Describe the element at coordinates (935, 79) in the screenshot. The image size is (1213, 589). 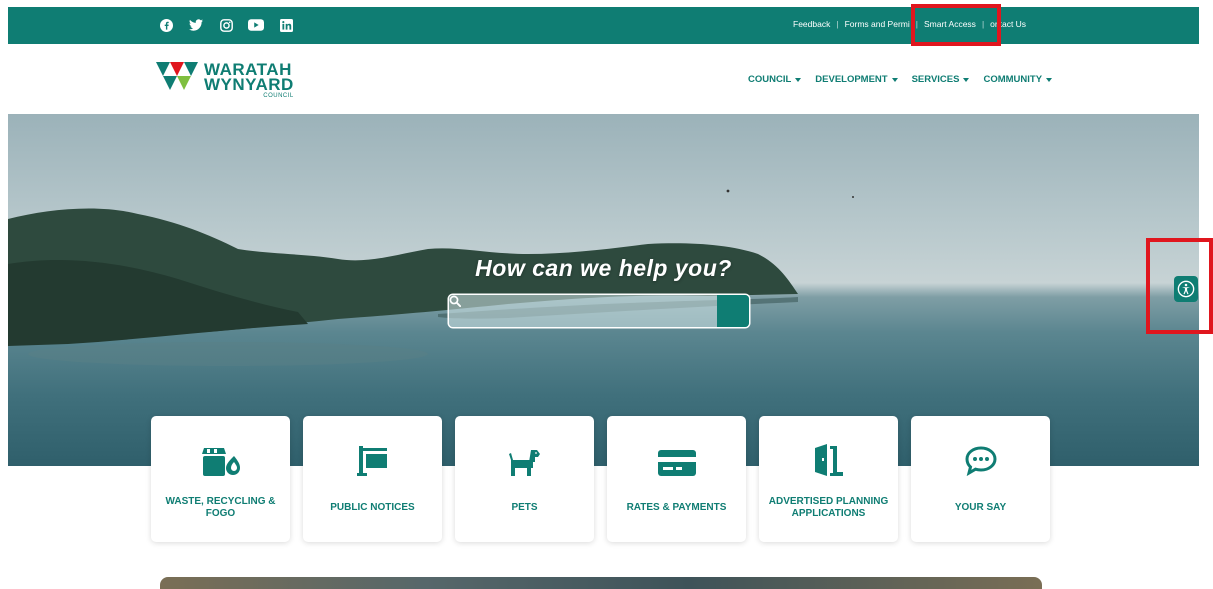
I see `nav-label: SERVICES` at that location.